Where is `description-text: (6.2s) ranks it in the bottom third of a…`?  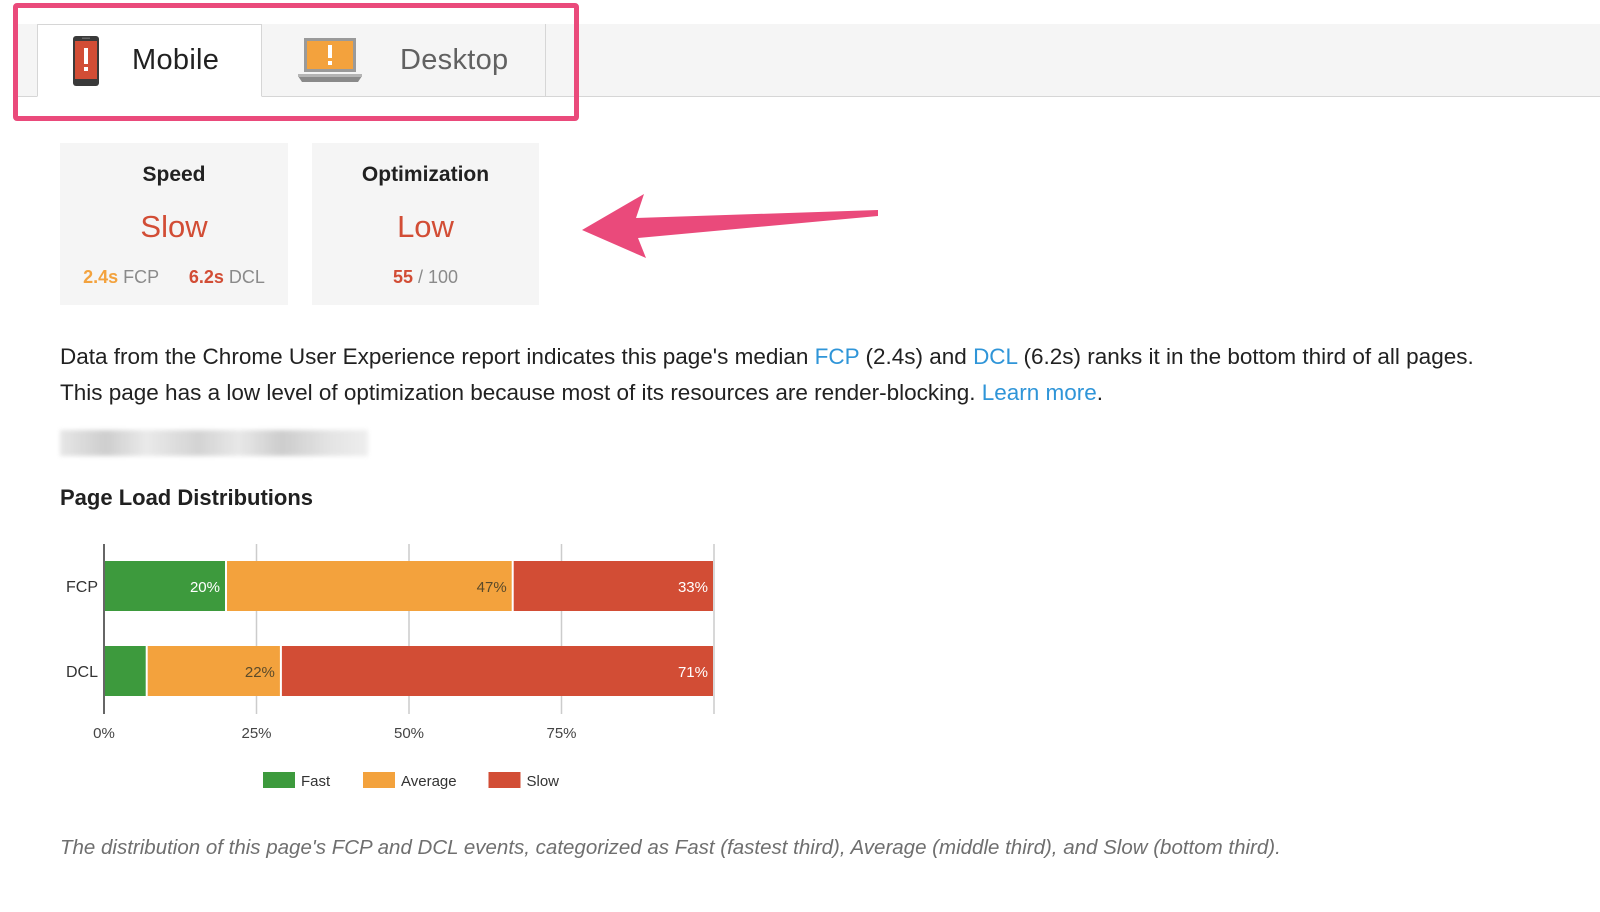 description-text: (6.2s) ranks it in the bottom third of a… is located at coordinates (1245, 356).